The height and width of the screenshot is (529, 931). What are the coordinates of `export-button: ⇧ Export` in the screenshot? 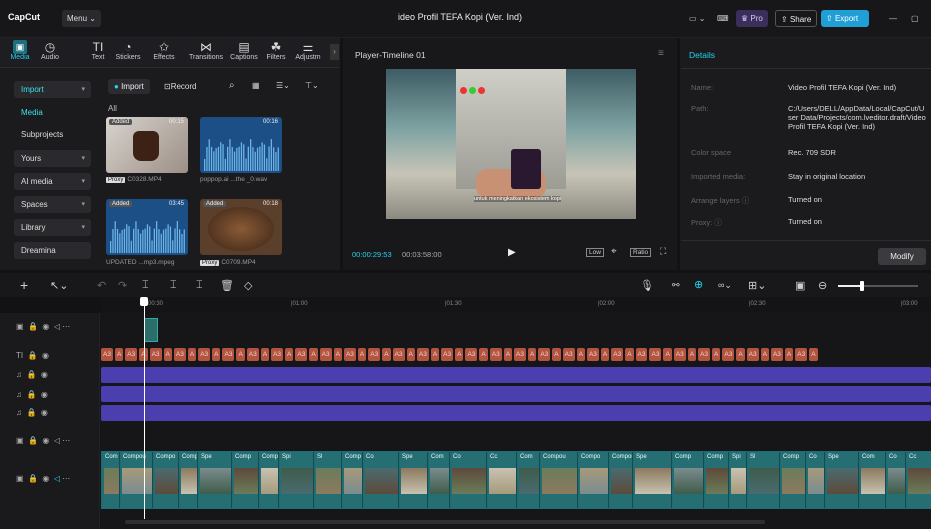 It's located at (845, 18).